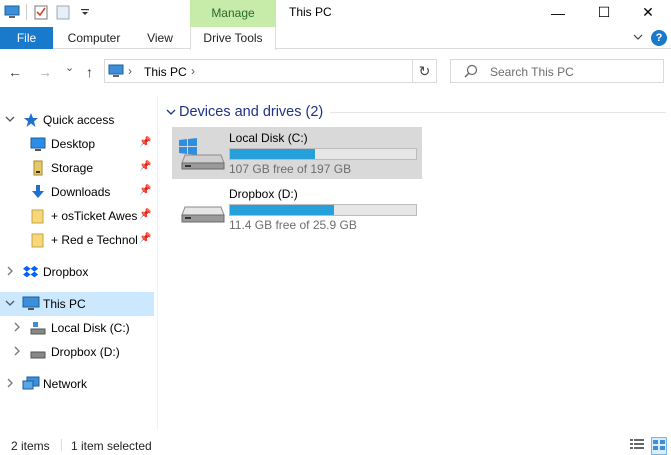 The width and height of the screenshot is (671, 455). What do you see at coordinates (498, 112) in the screenshot?
I see `group-divider` at bounding box center [498, 112].